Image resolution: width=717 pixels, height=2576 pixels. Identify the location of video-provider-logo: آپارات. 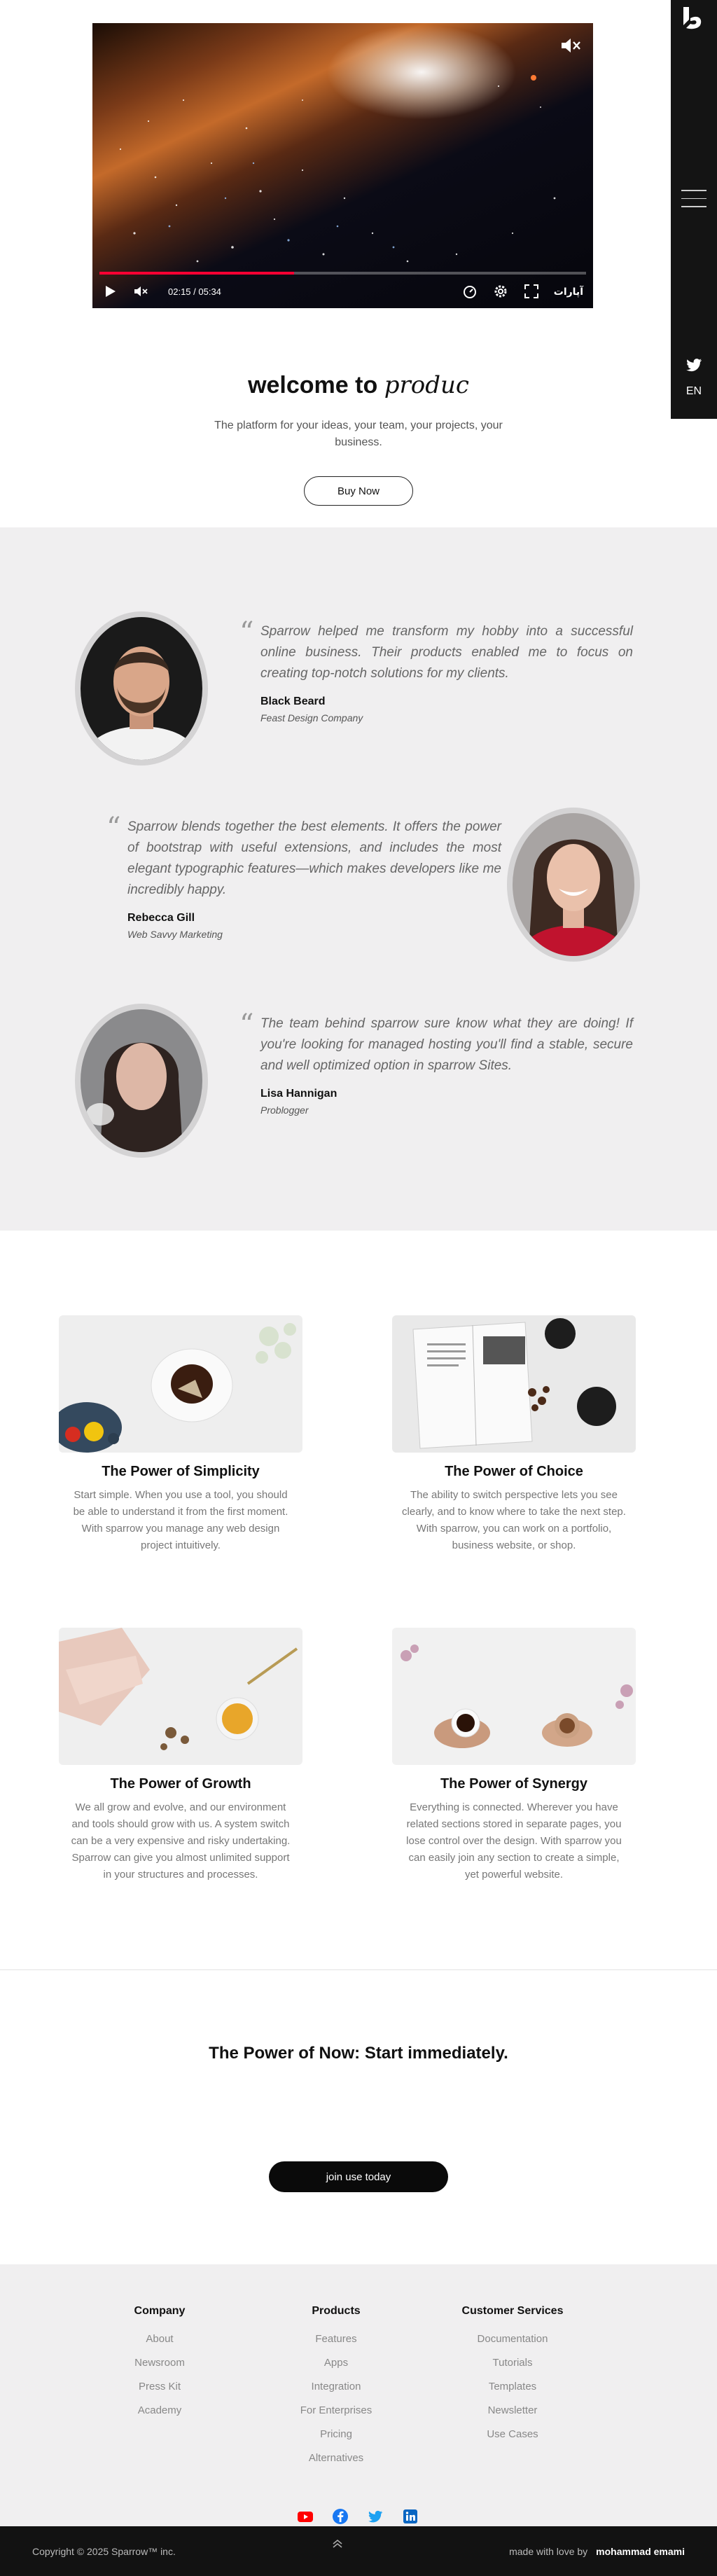
(568, 292).